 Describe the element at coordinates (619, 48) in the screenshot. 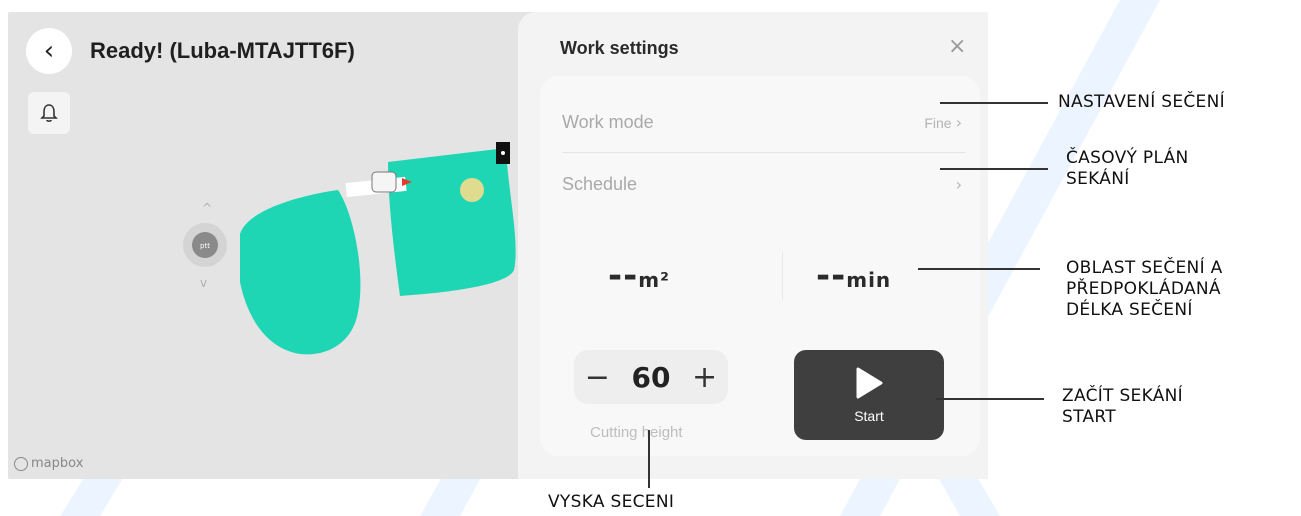

I see `panel-title: Work settings` at that location.